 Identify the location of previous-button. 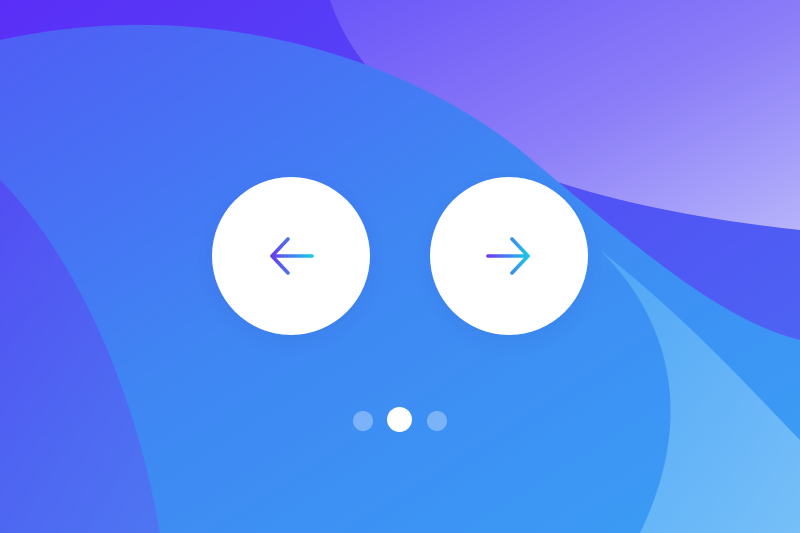
(291, 256).